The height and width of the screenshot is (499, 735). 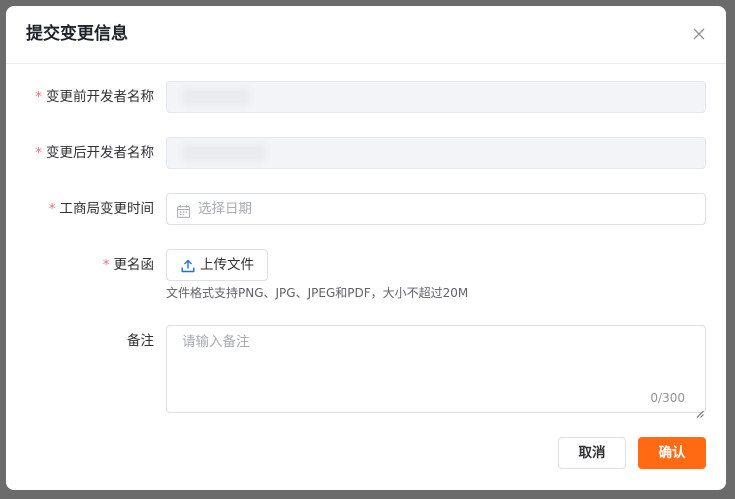 I want to click on upload-file-button: 上传文件, so click(x=217, y=265).